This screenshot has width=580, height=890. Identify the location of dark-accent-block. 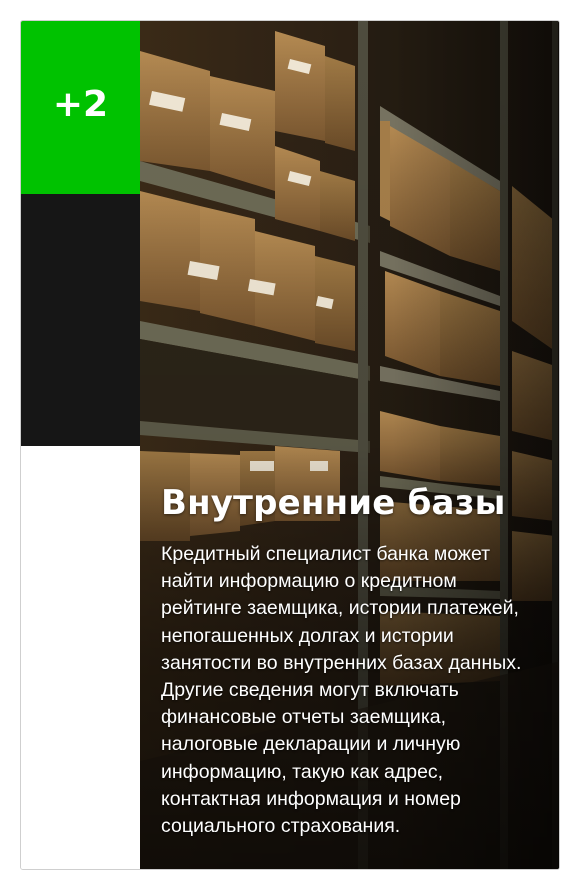
(80, 320).